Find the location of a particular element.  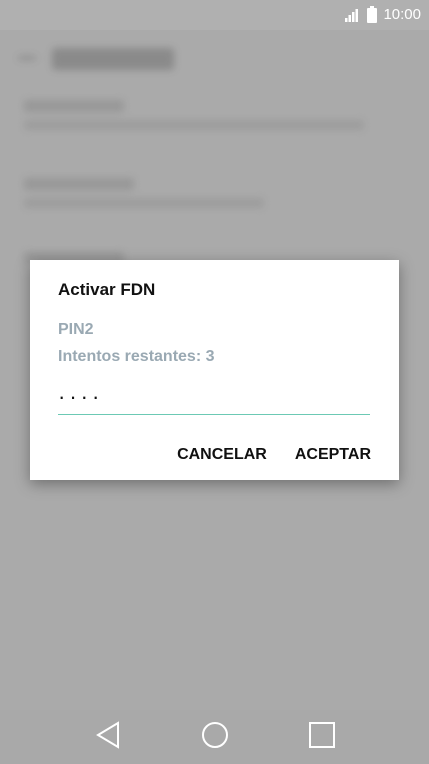

status-time: 10:00 is located at coordinates (402, 14).